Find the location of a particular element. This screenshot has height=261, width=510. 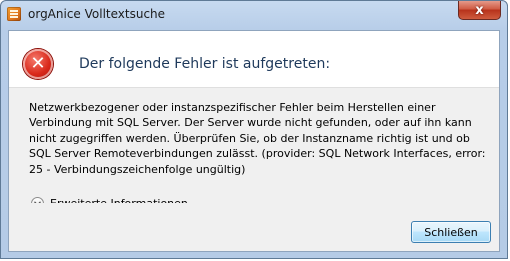

window-title: orgAnice Volltextsuche is located at coordinates (97, 14).